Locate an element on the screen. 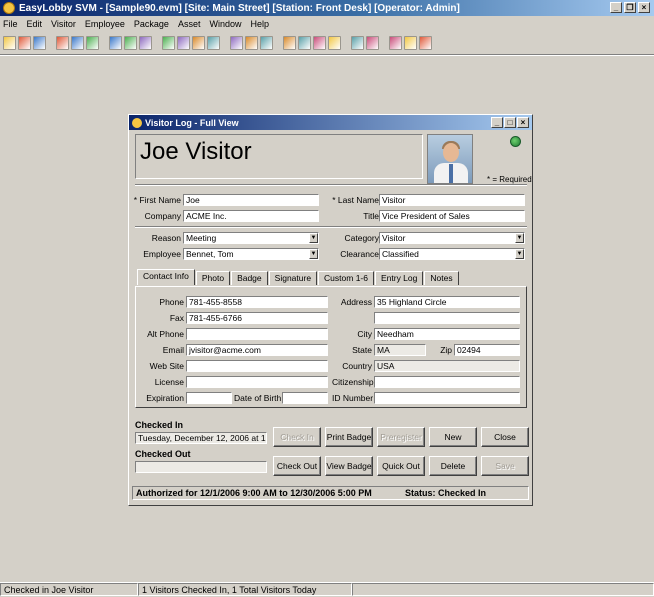 Image resolution: width=654 pixels, height=597 pixels. signin-icon is located at coordinates (115, 42).